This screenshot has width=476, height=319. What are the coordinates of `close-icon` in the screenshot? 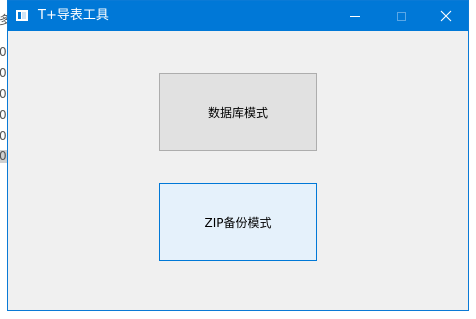 It's located at (446, 16).